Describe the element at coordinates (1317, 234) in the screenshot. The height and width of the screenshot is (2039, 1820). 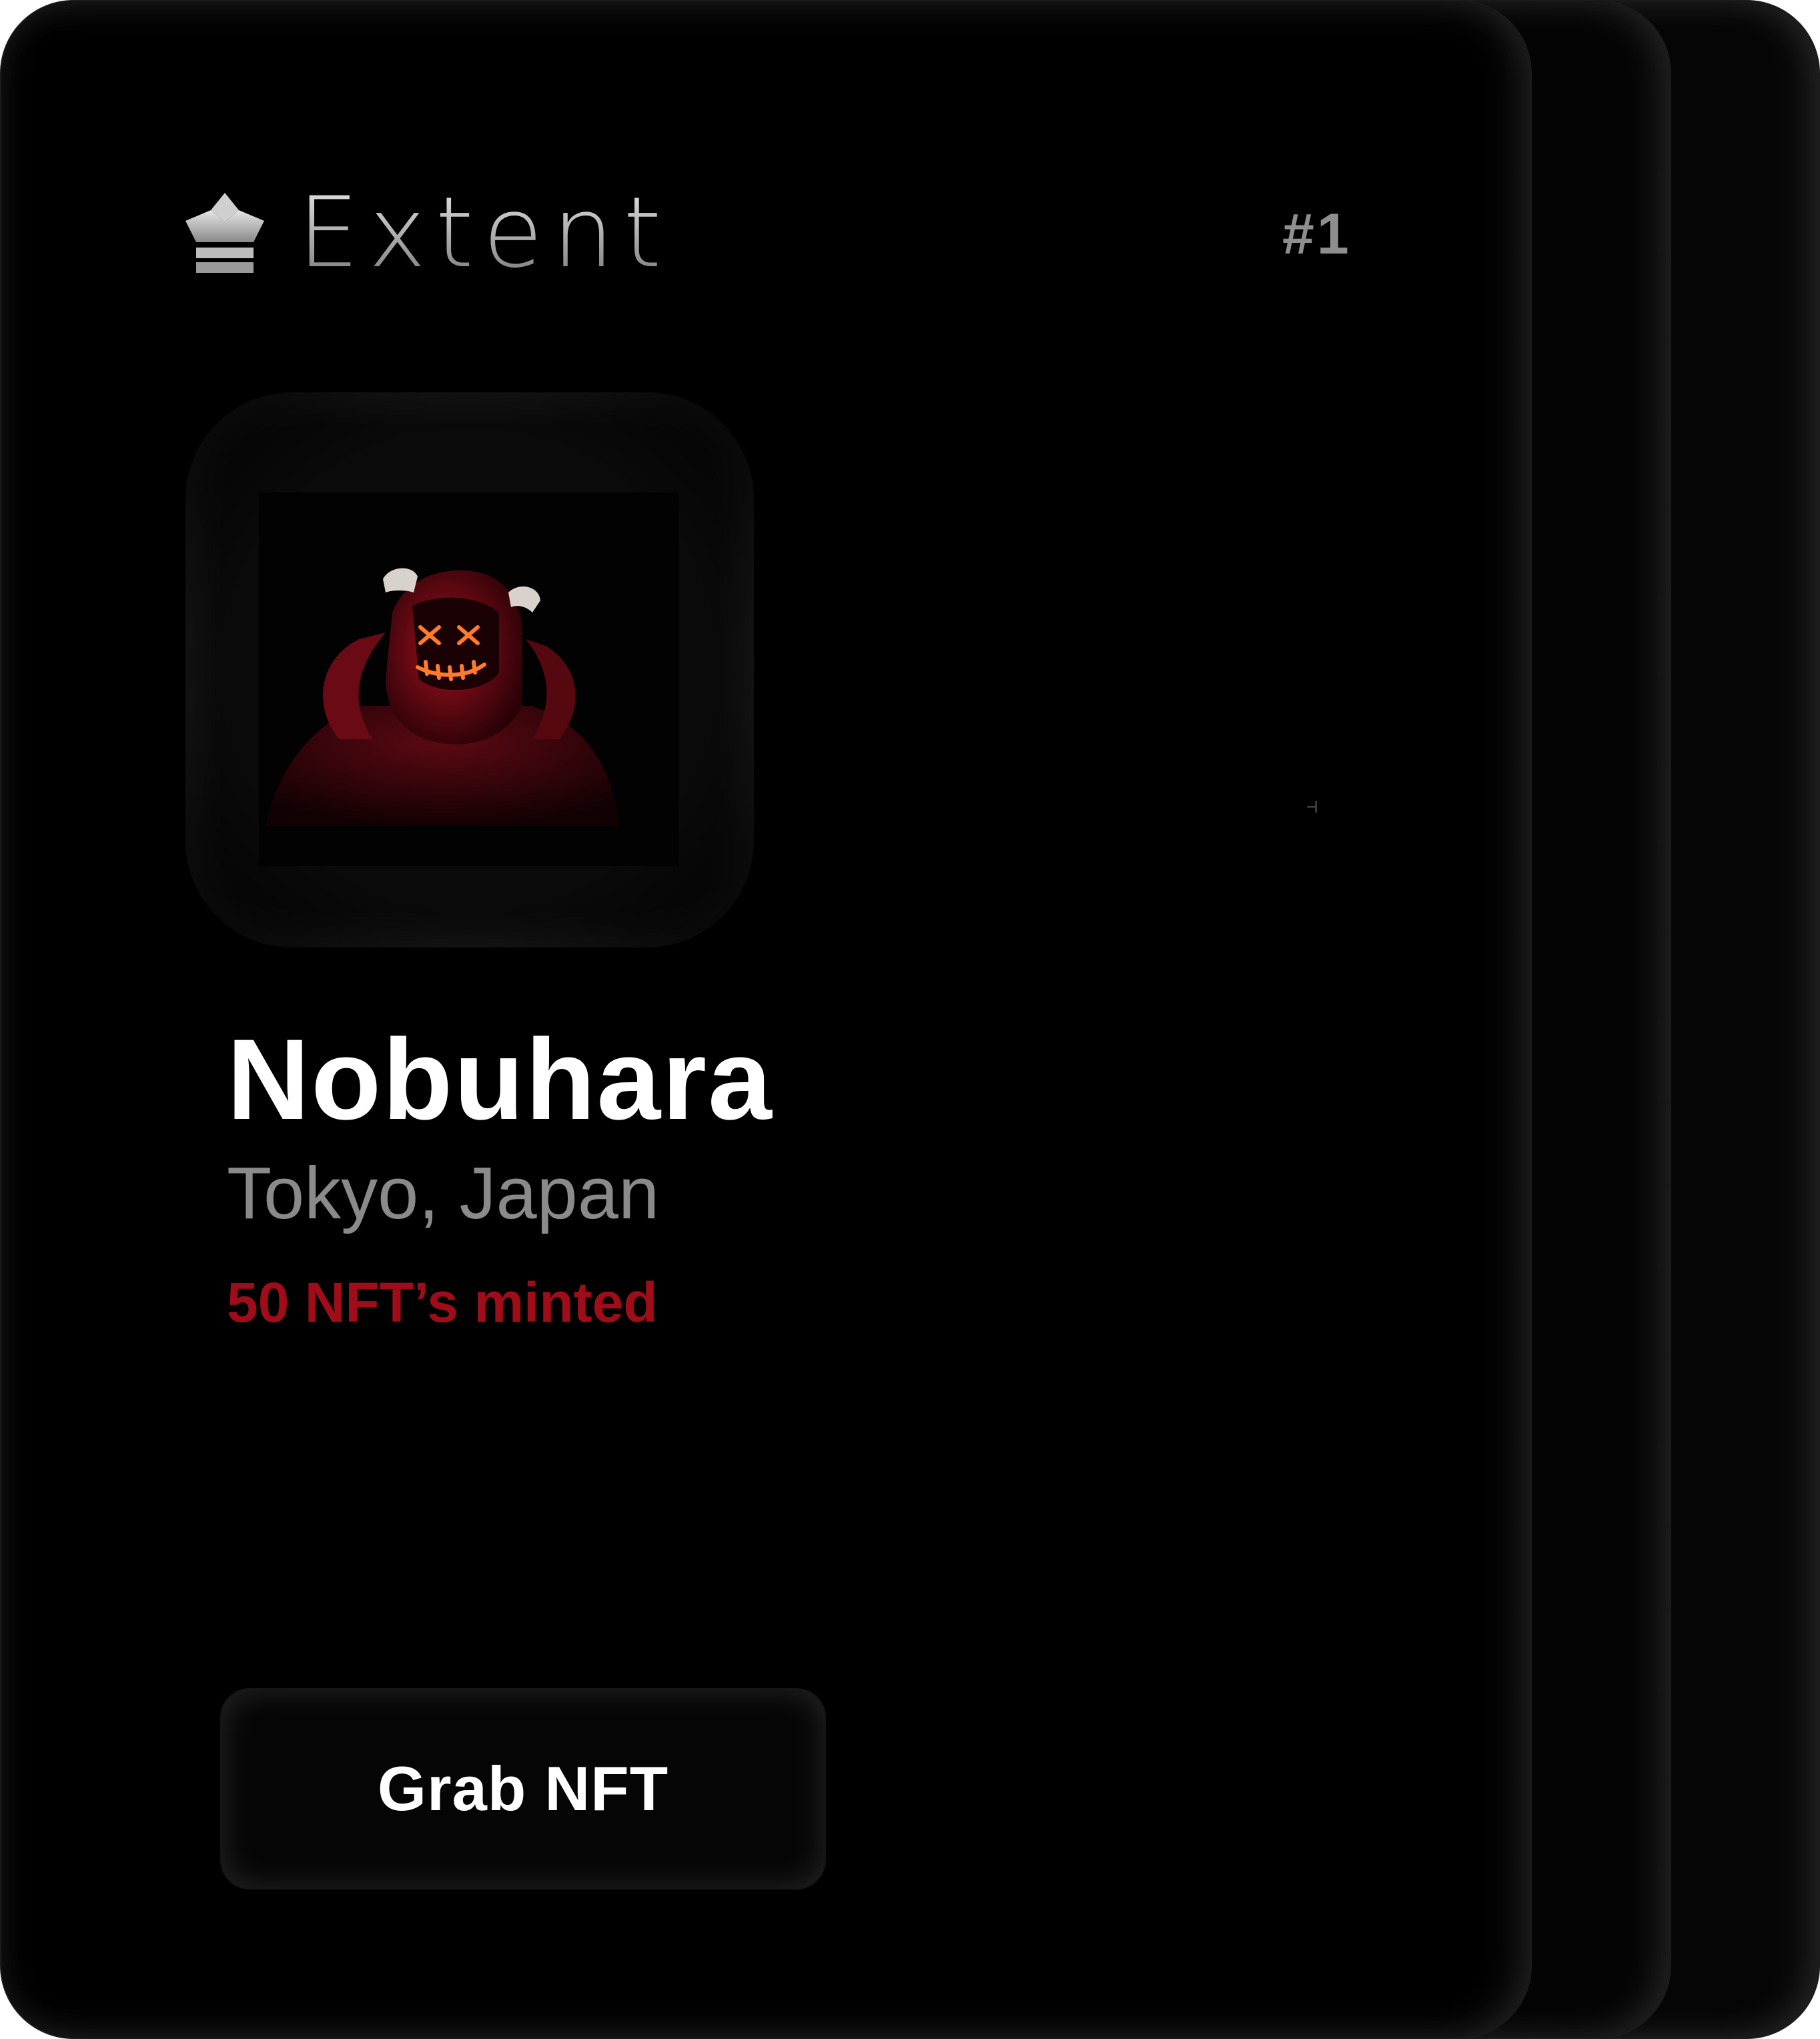
I see `rank-badge: #1` at that location.